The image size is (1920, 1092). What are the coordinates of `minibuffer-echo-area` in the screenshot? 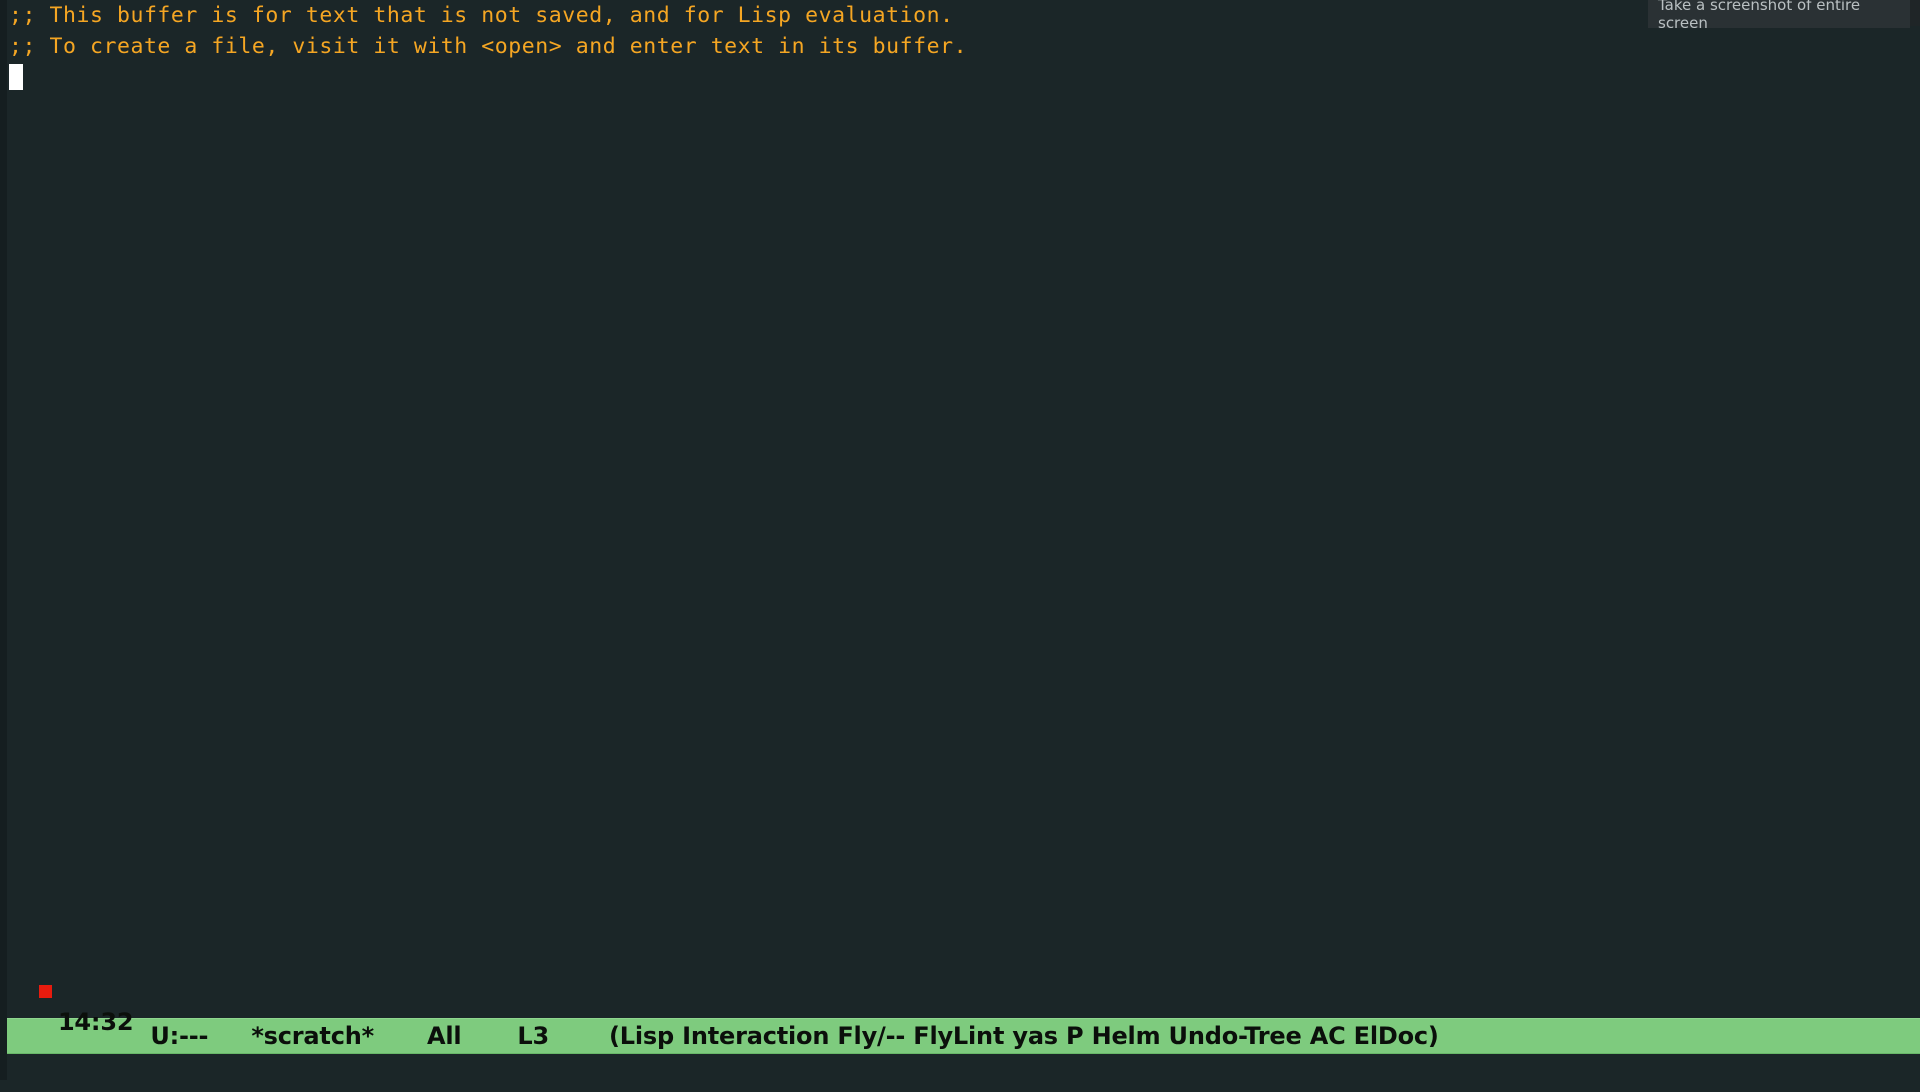 It's located at (960, 1067).